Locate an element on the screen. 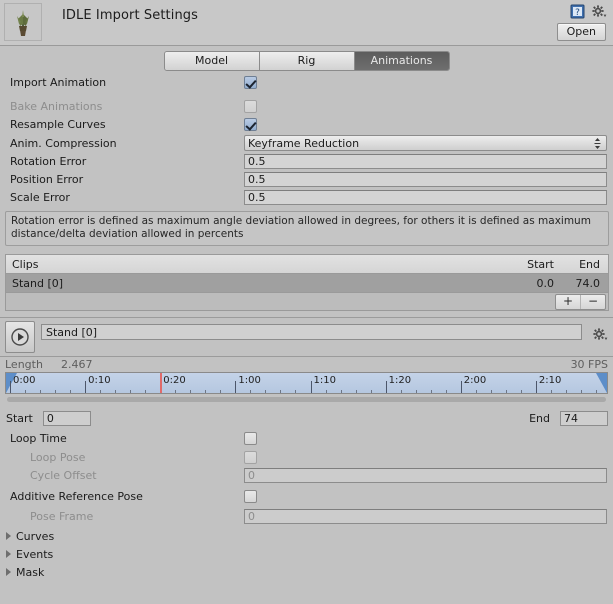 This screenshot has height=604, width=613. clip-name-field: Stand [0] is located at coordinates (311, 332).